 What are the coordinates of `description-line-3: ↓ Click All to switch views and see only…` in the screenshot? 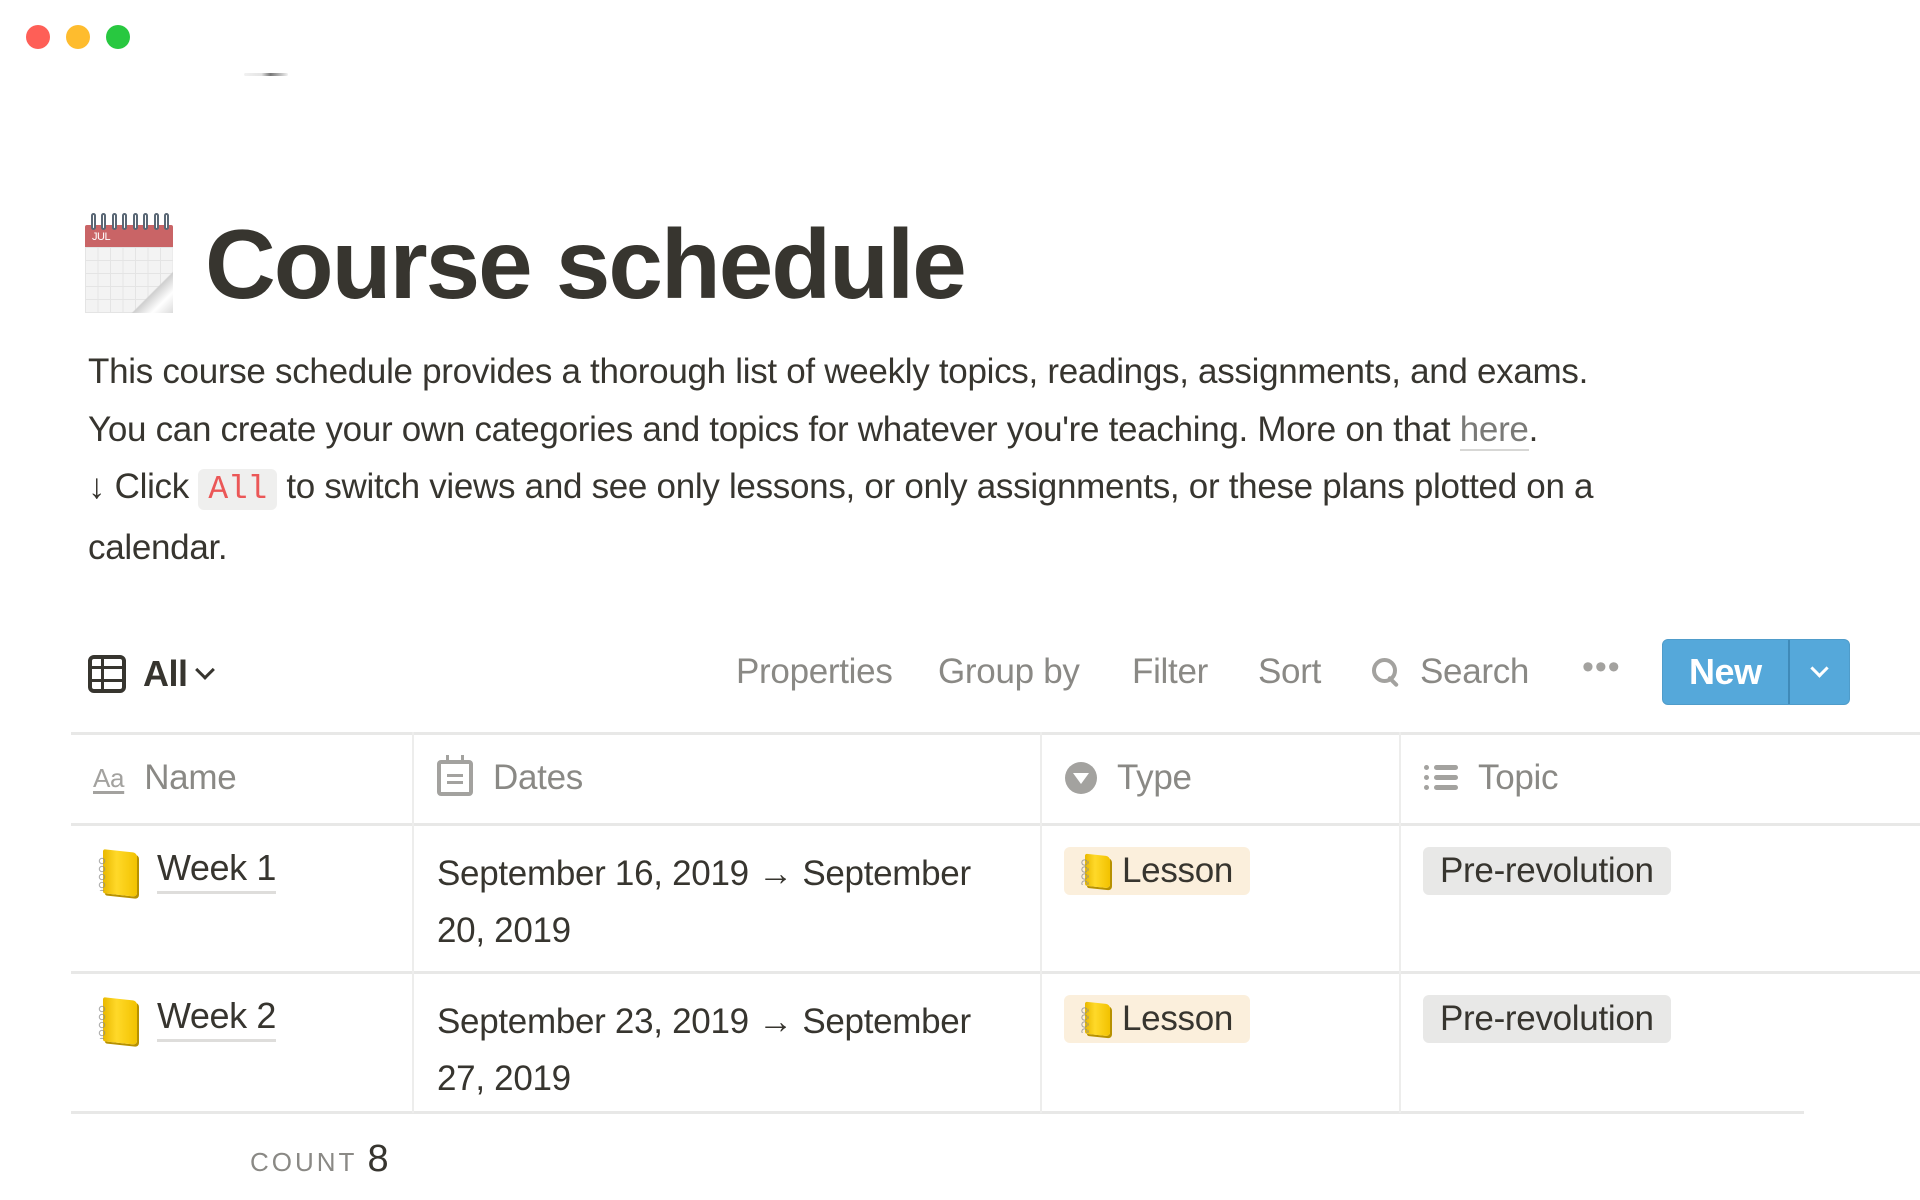 It's located at (938, 488).